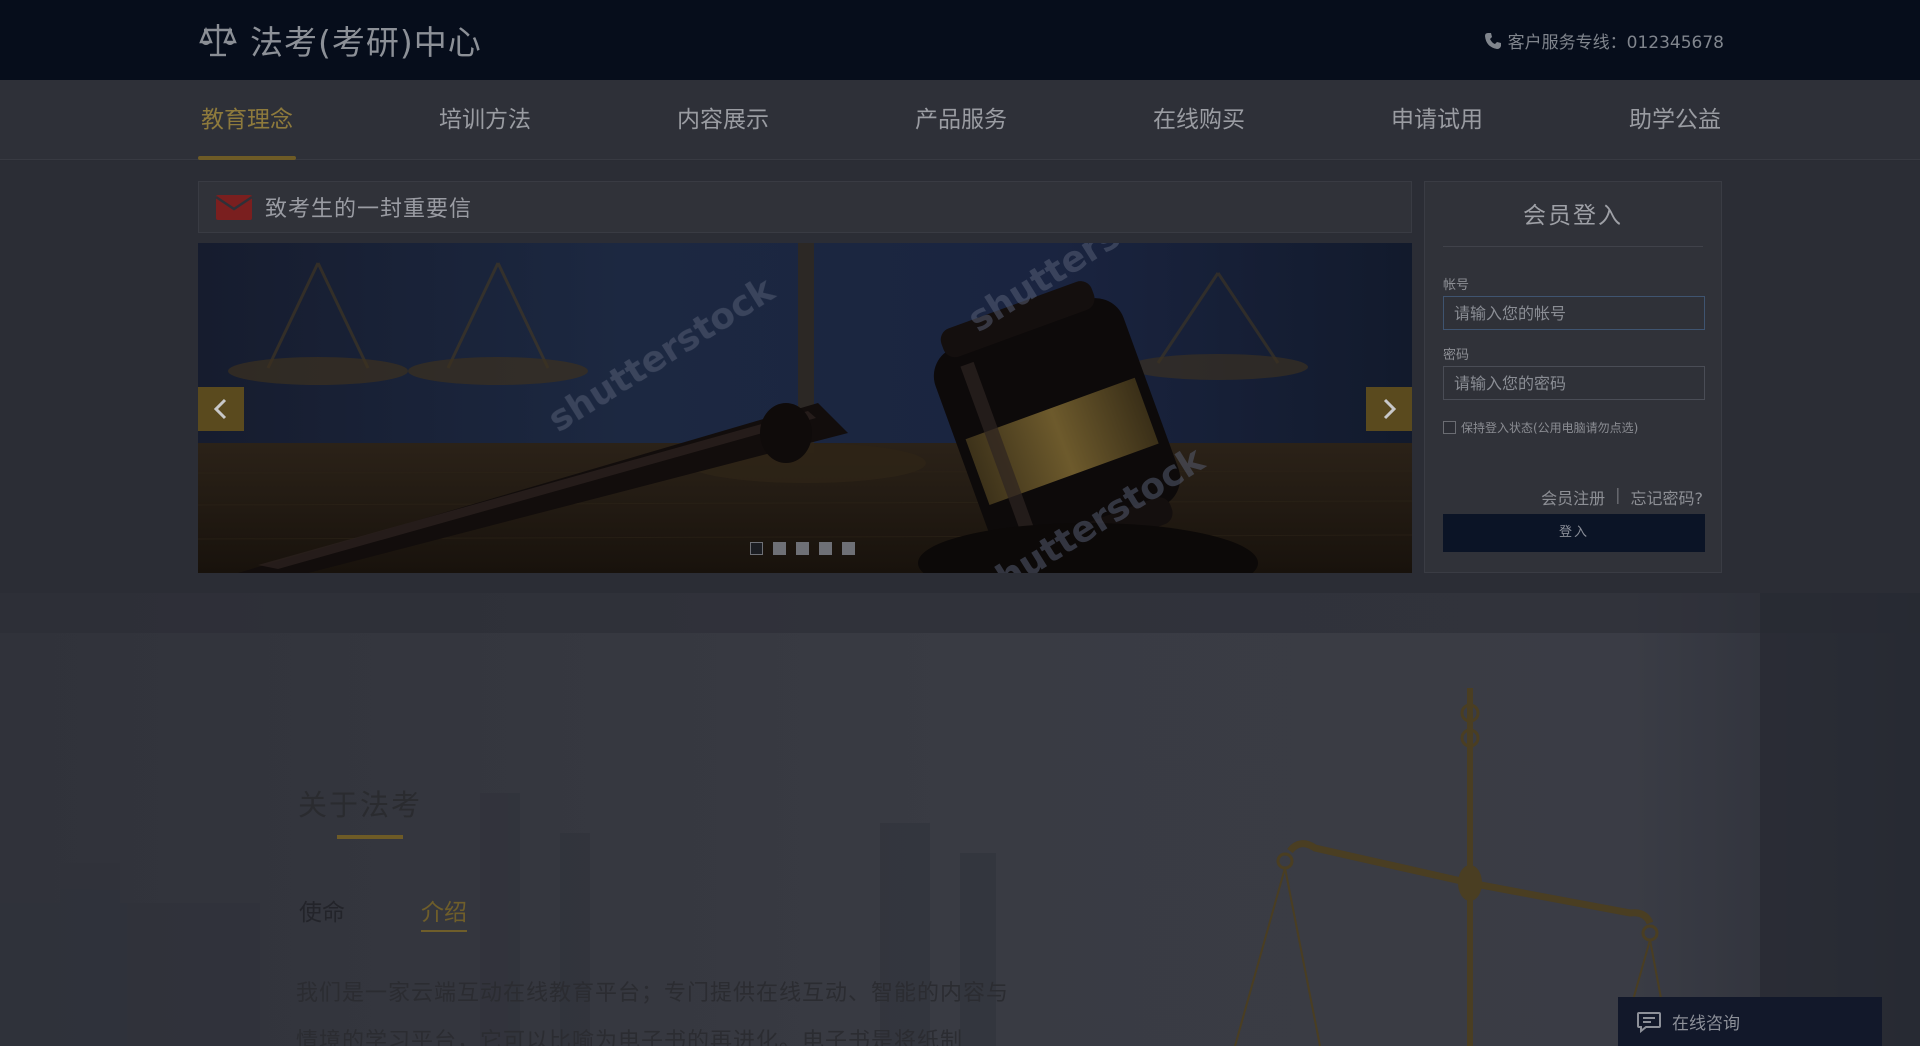 Image resolution: width=1920 pixels, height=1046 pixels. What do you see at coordinates (234, 207) in the screenshot?
I see `envelope-icon` at bounding box center [234, 207].